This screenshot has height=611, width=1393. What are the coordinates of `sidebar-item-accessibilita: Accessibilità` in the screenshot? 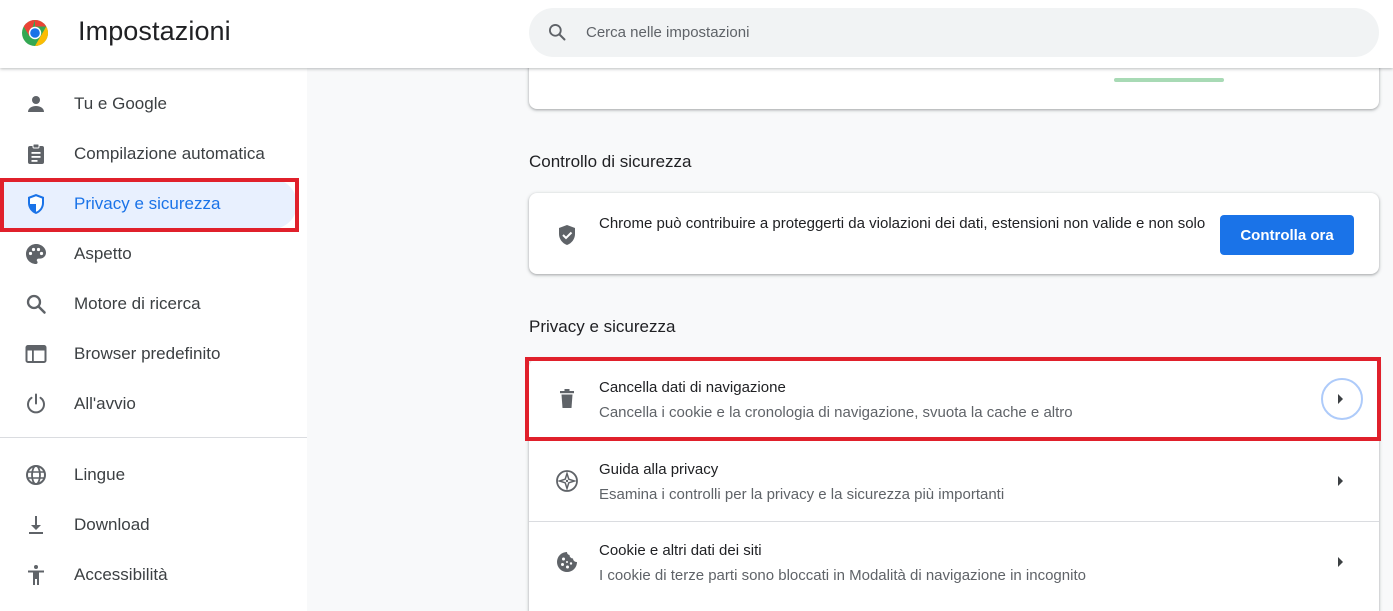 It's located at (148, 575).